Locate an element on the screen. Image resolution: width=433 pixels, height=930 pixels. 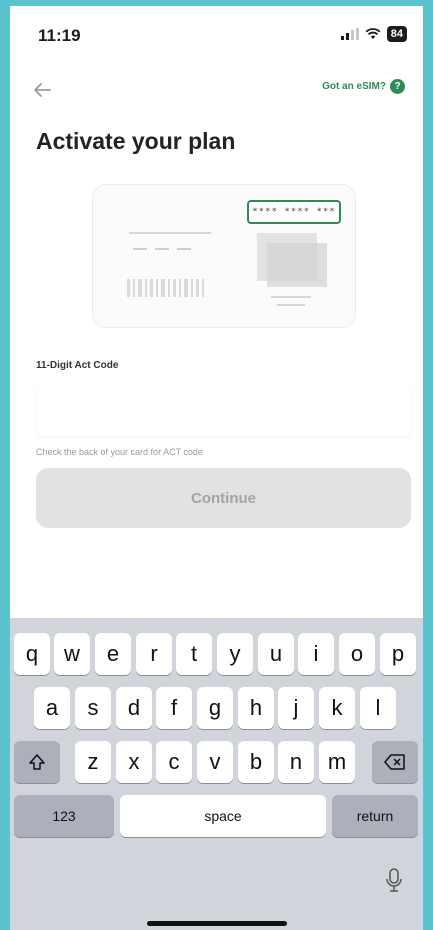
got-esim-label: Got an eSIM? is located at coordinates (354, 86).